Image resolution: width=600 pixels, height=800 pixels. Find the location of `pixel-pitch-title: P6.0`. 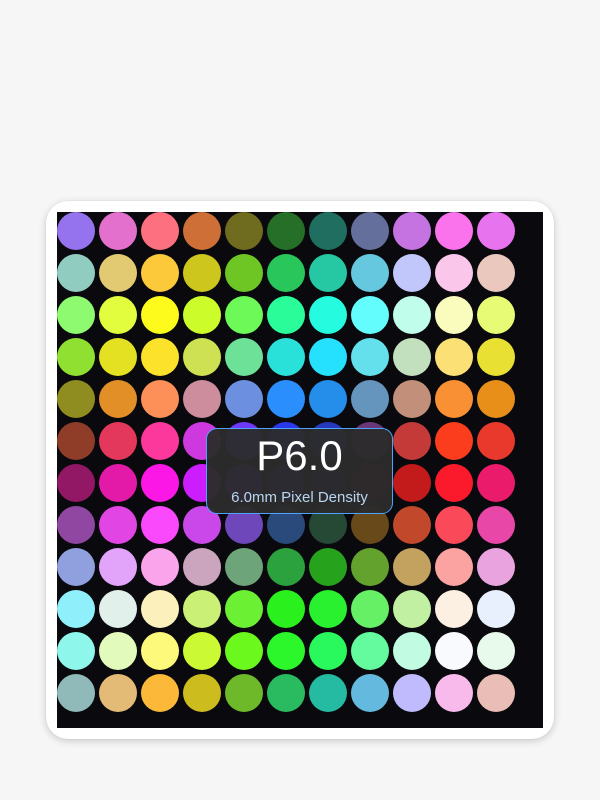

pixel-pitch-title: P6.0 is located at coordinates (299, 455).